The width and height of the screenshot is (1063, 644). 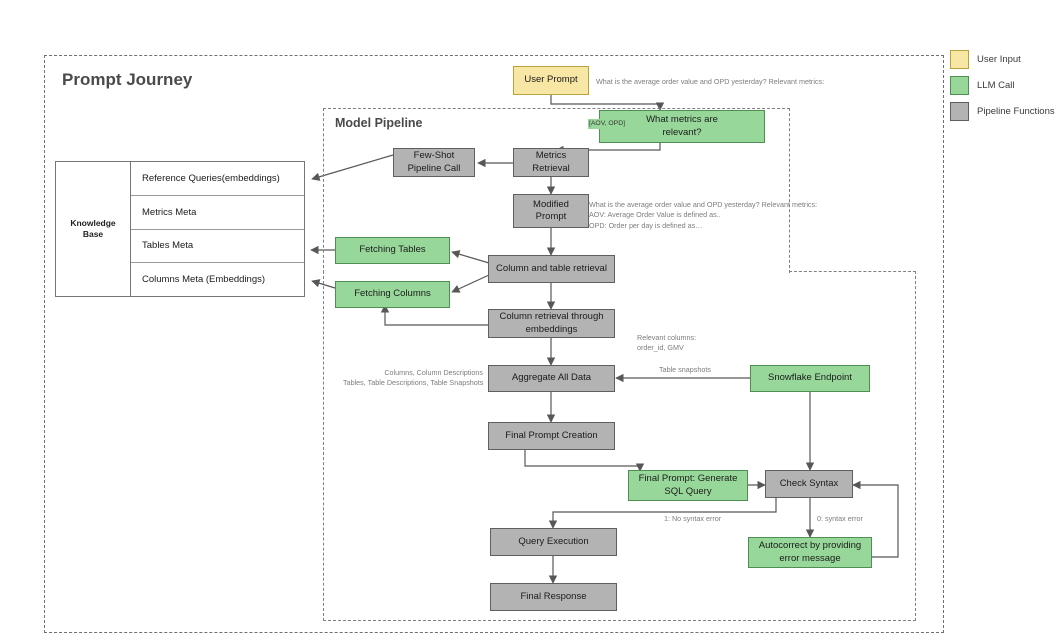 What do you see at coordinates (127, 79) in the screenshot?
I see `page-title: Prompt Journey` at bounding box center [127, 79].